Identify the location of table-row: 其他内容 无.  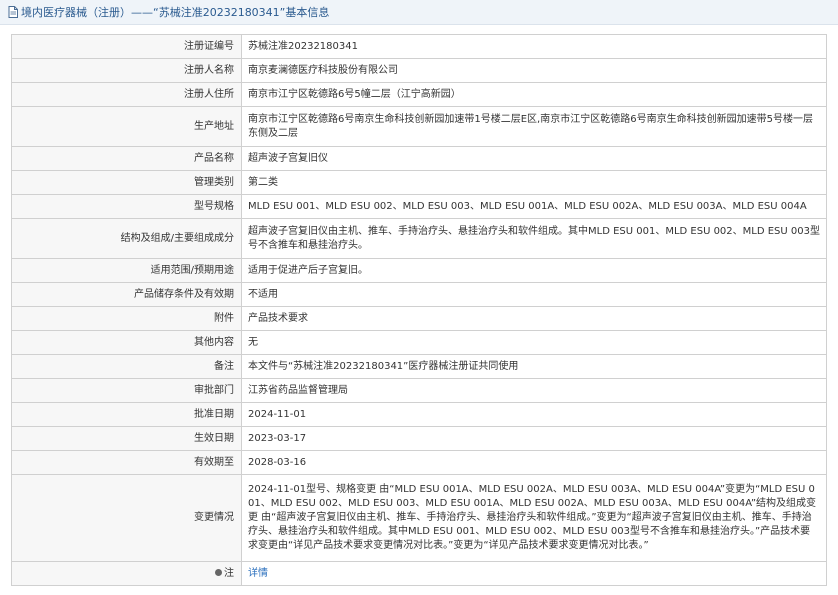
(419, 342).